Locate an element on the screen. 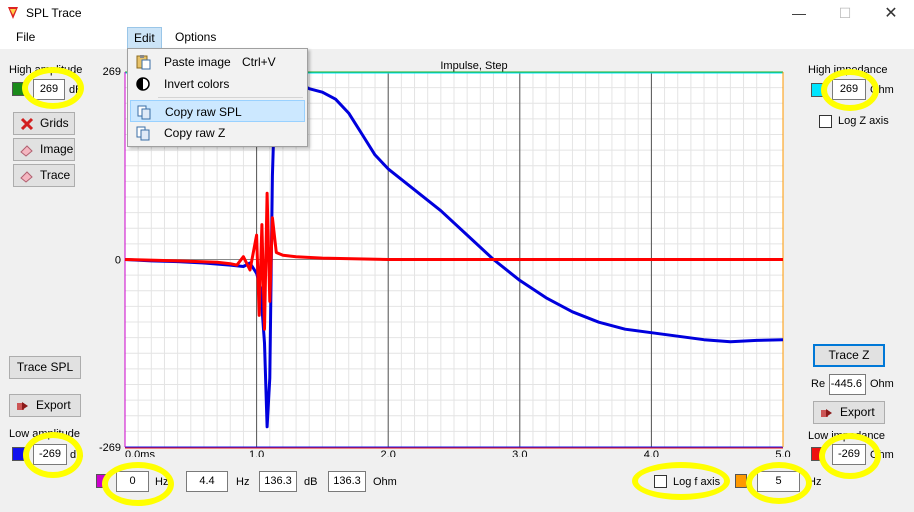  menu-item-paste-image: Paste image Ctrl+V is located at coordinates (217, 62).